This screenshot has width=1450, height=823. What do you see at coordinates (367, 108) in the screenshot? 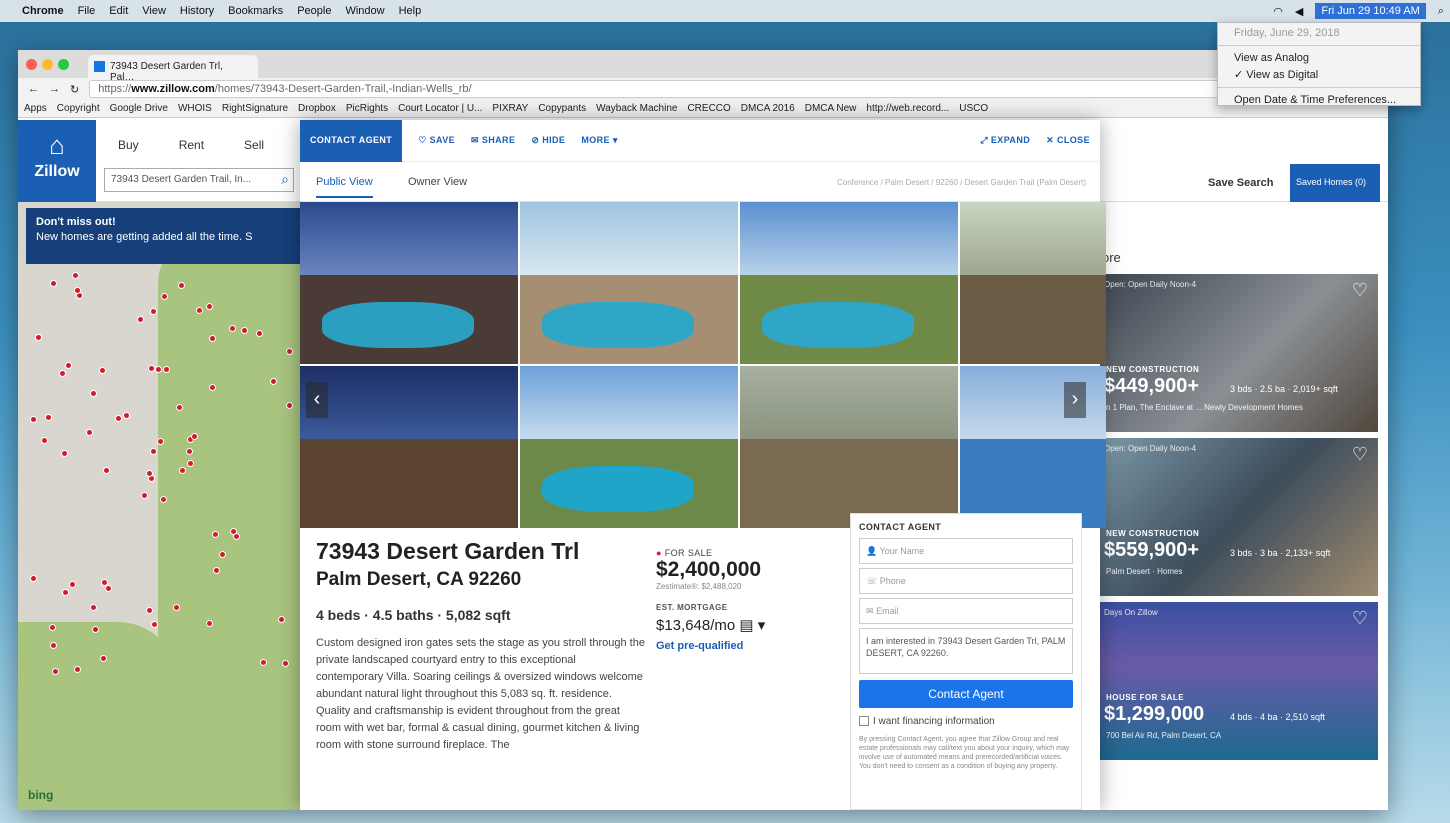
I see `bookmark-item: PicRights` at bounding box center [367, 108].